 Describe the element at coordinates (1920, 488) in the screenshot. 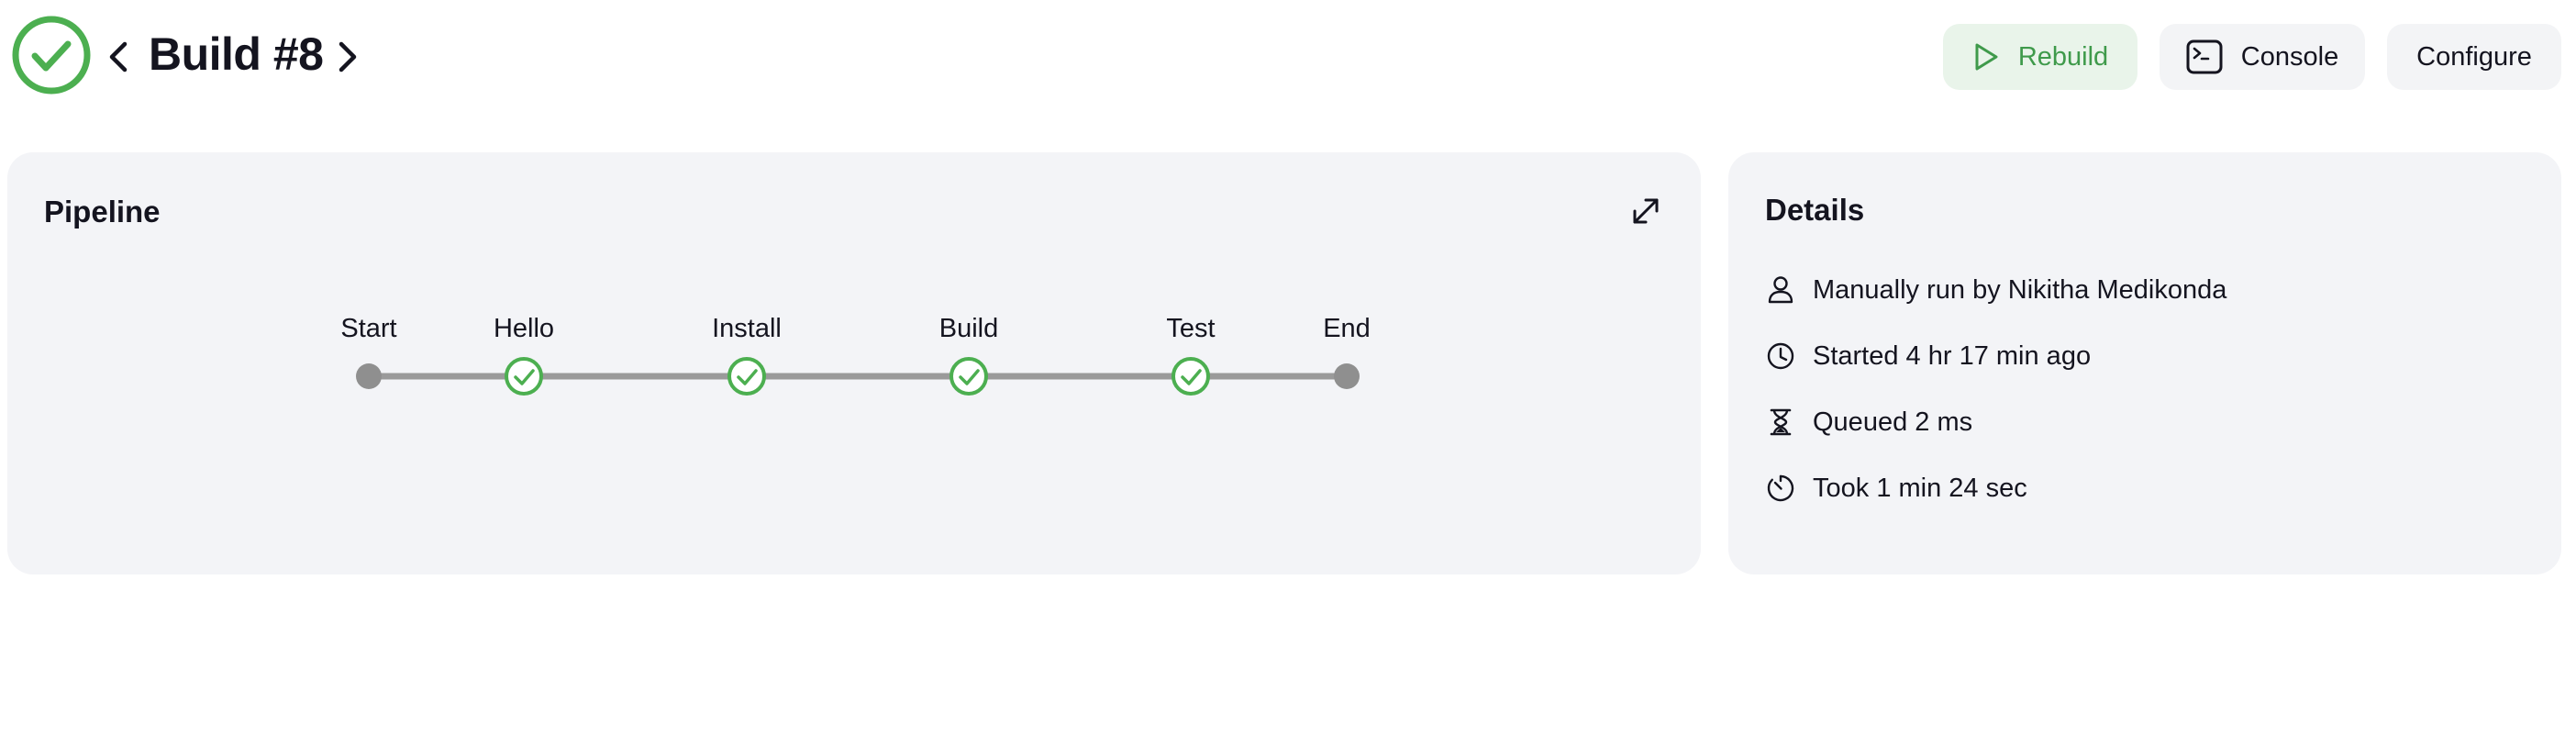

I see `detail-duration-text: Took 1 min 24 sec` at that location.